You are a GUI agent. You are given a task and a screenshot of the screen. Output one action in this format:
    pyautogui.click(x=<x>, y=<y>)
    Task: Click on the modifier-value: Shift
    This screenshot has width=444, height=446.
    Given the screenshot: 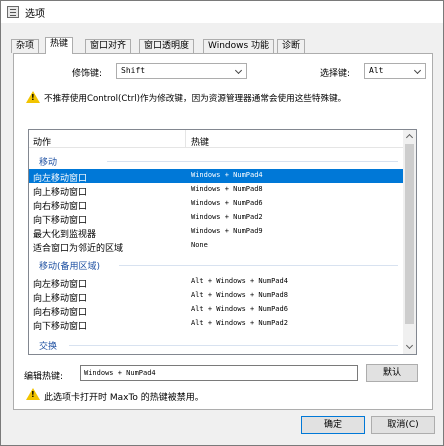 What is the action you would take?
    pyautogui.click(x=133, y=70)
    